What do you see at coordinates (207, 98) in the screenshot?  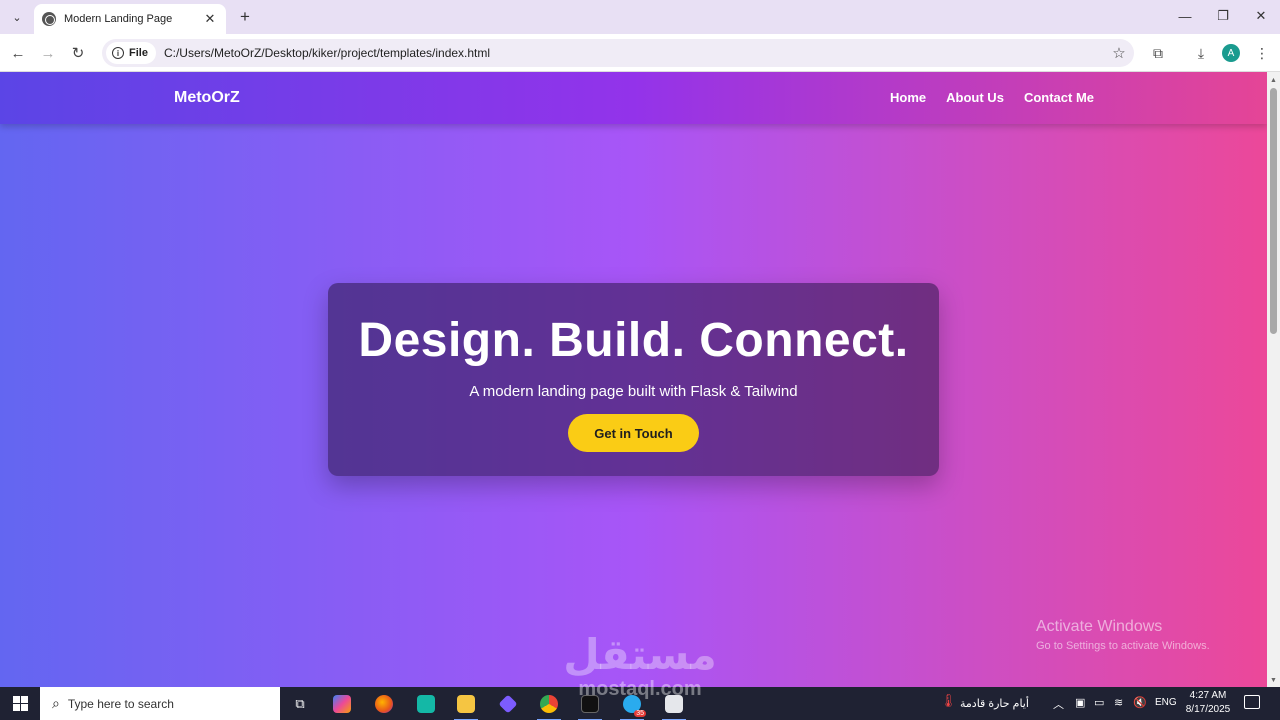 I see `site-brand: MetoOrZ` at bounding box center [207, 98].